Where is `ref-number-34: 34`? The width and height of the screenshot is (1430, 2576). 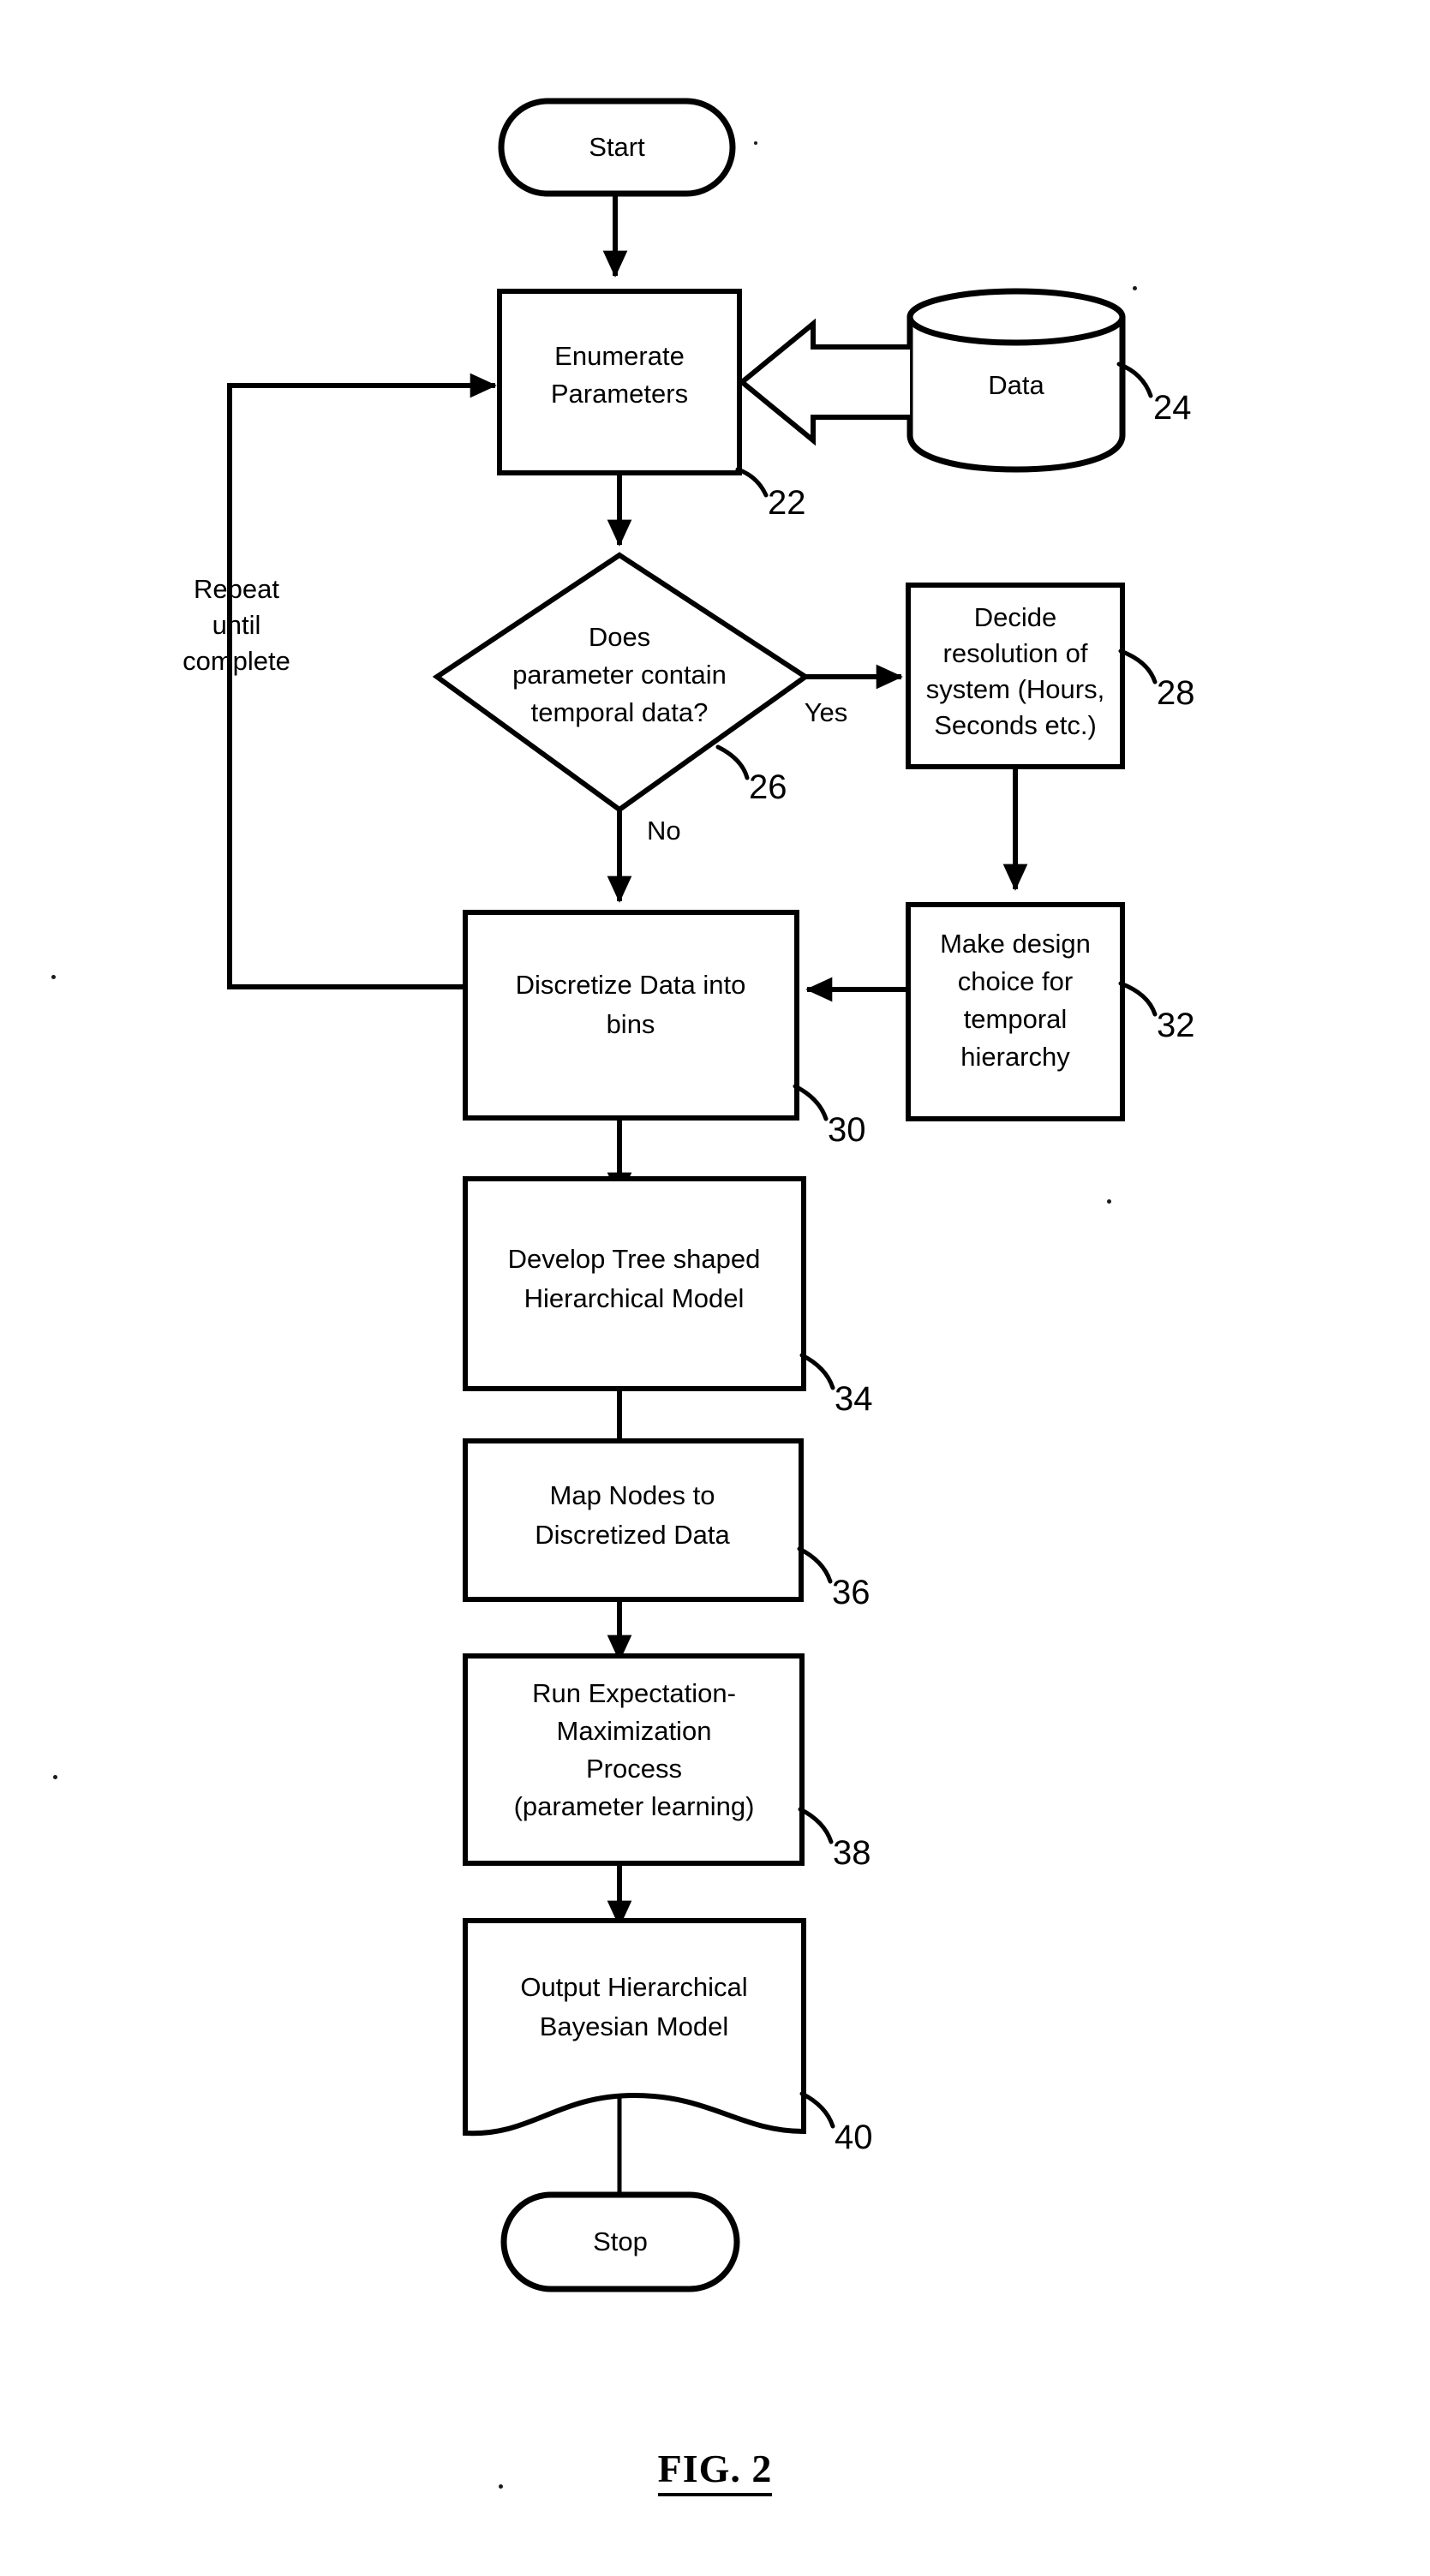 ref-number-34: 34 is located at coordinates (854, 1399).